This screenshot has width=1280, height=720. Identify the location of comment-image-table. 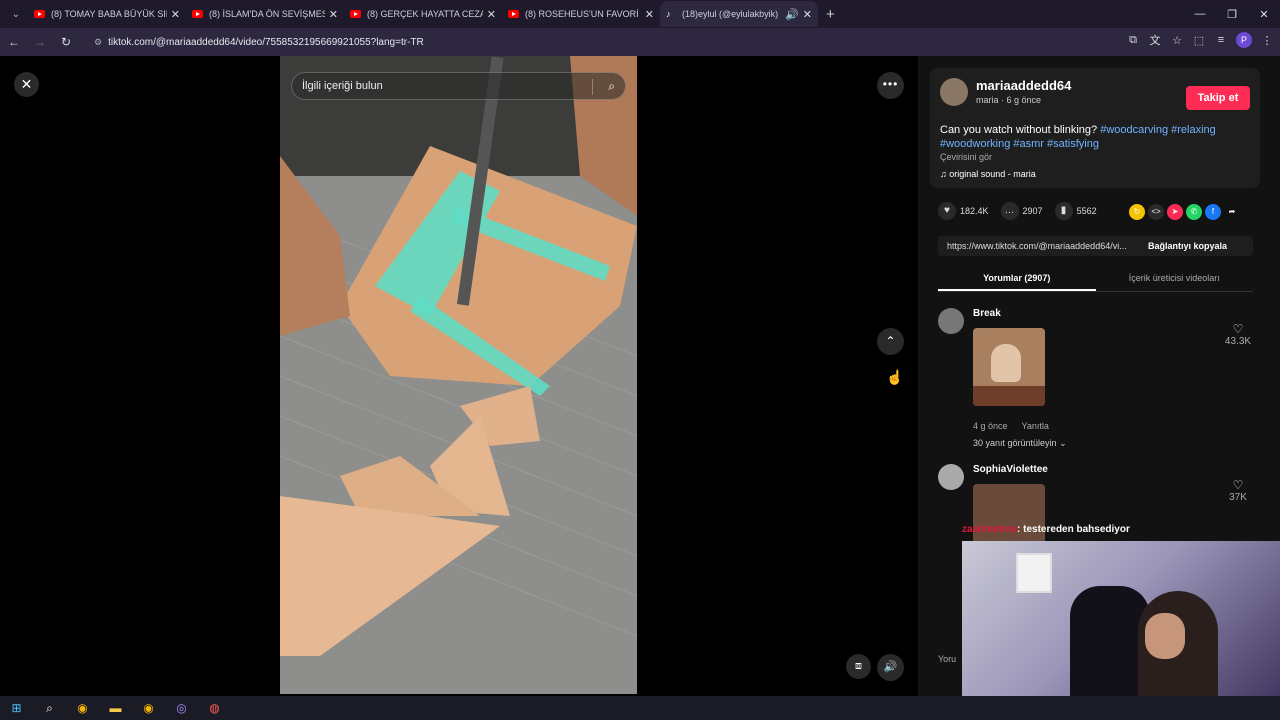
(1009, 396).